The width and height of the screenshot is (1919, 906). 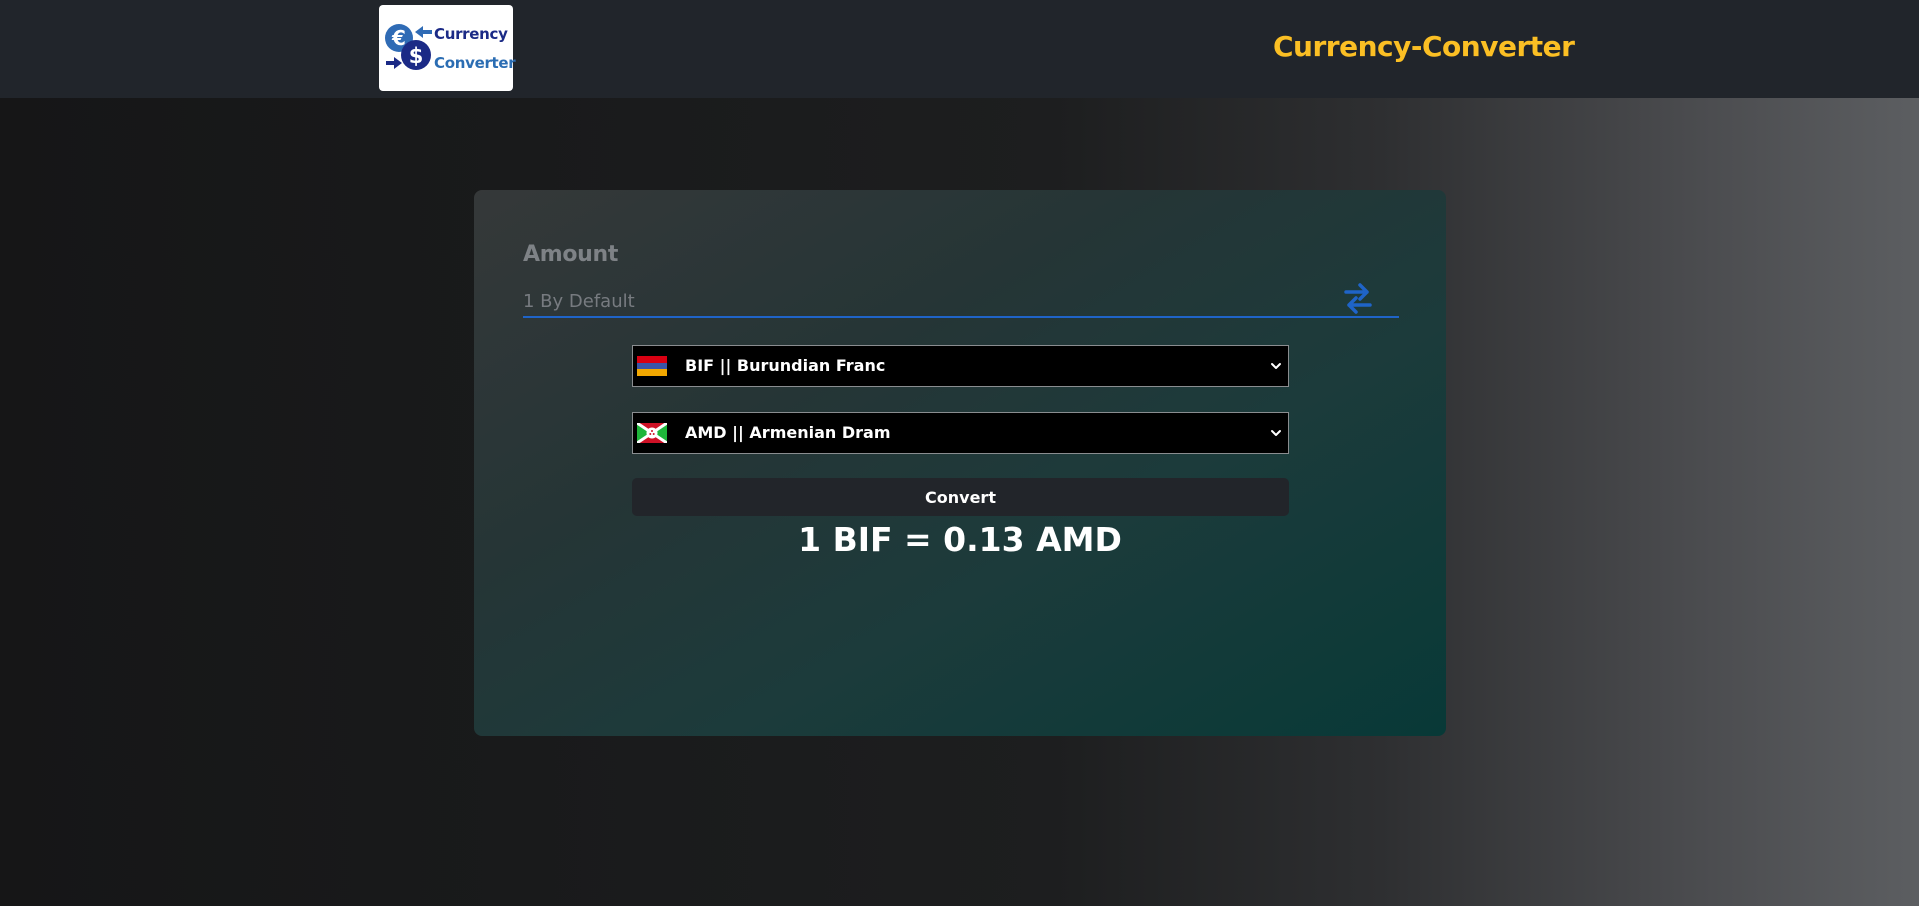 What do you see at coordinates (1424, 46) in the screenshot?
I see `brand-title: Currency-Converter` at bounding box center [1424, 46].